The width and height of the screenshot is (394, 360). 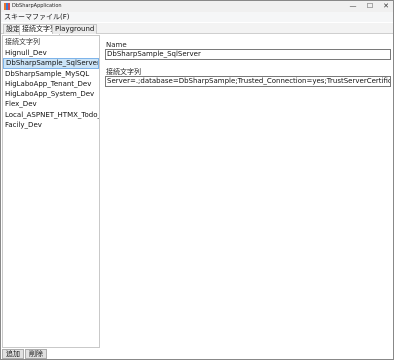 What do you see at coordinates (123, 72) in the screenshot?
I see `connection-string-label: 接続文字列` at bounding box center [123, 72].